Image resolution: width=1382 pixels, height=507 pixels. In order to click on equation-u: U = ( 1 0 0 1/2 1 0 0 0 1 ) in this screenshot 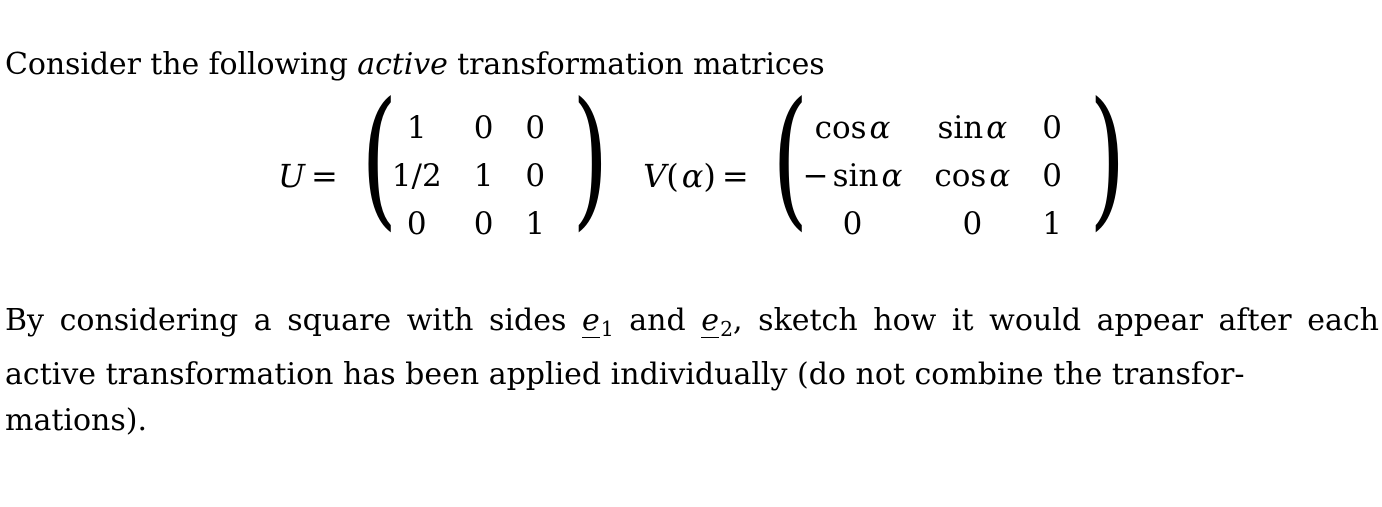, I will do `click(443, 159)`.